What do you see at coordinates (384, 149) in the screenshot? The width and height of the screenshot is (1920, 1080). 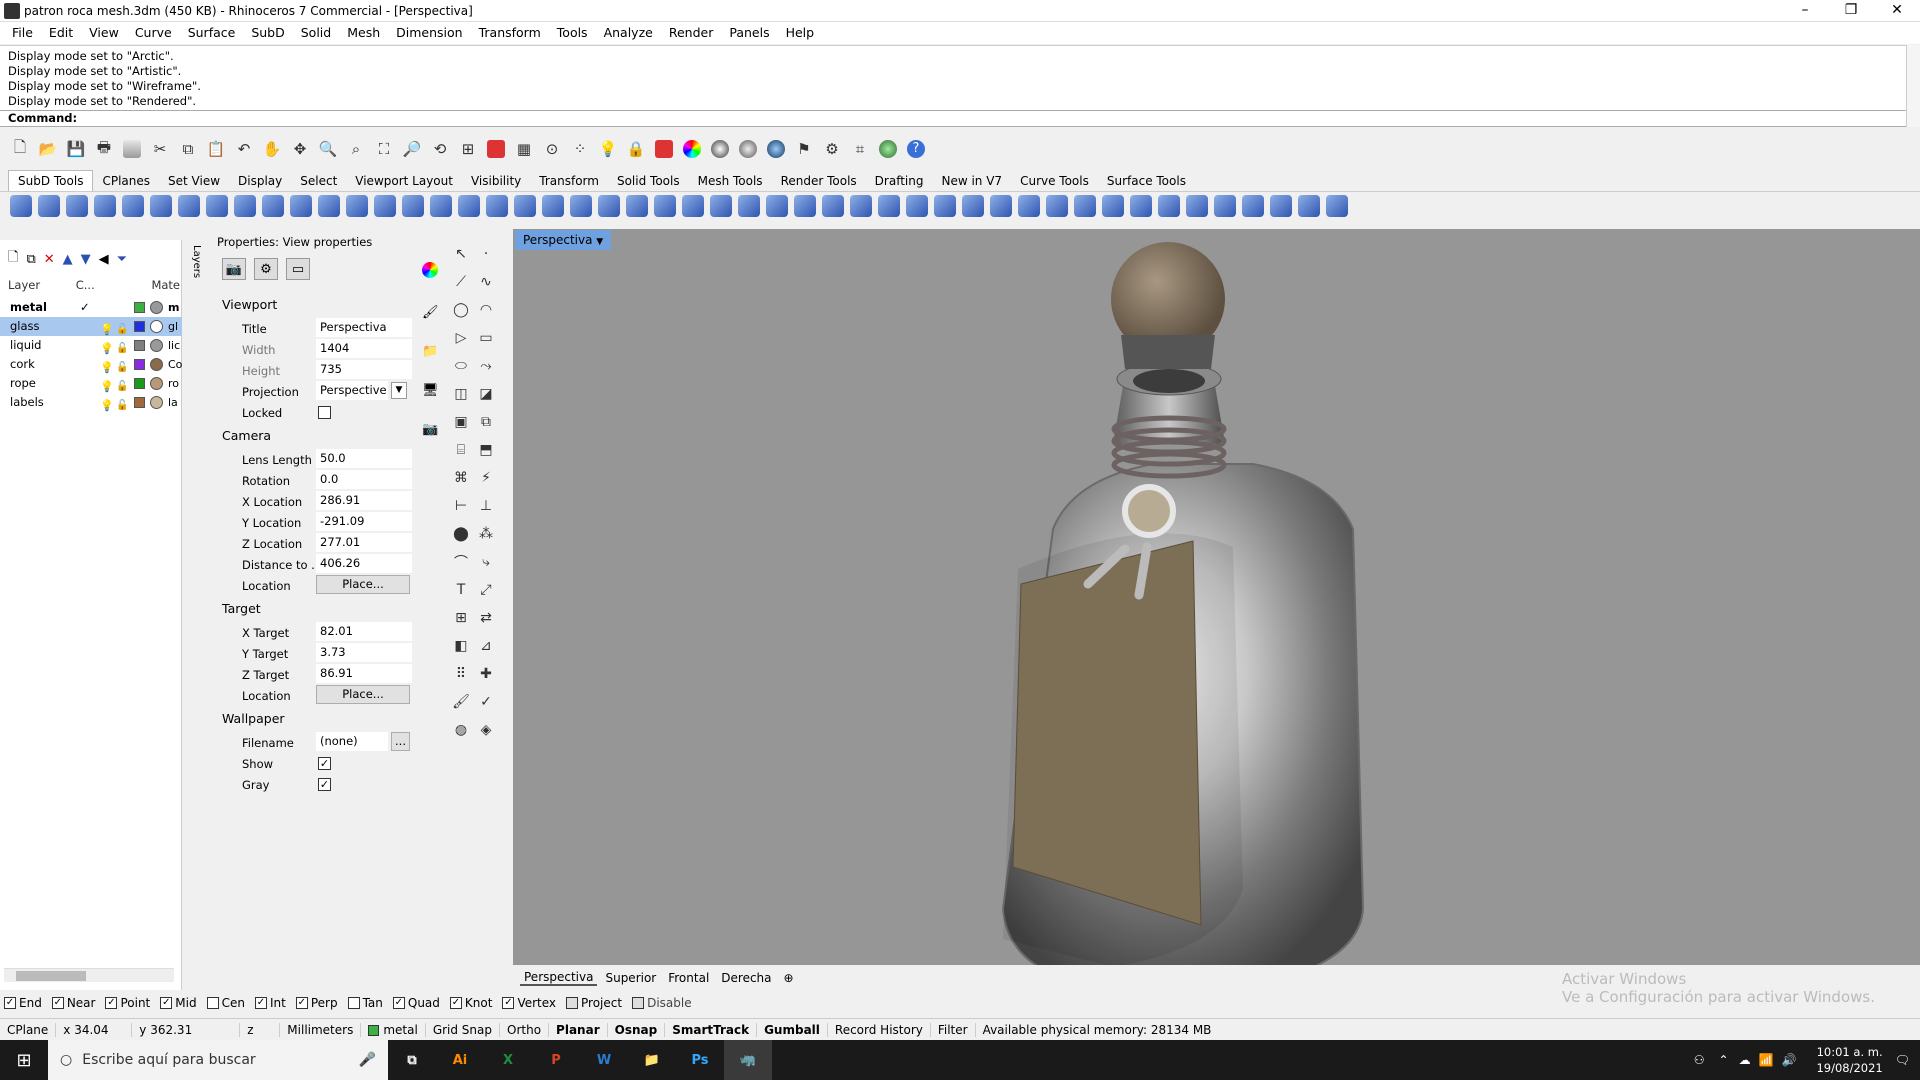 I see `zoom-extents-icon: ⛶` at bounding box center [384, 149].